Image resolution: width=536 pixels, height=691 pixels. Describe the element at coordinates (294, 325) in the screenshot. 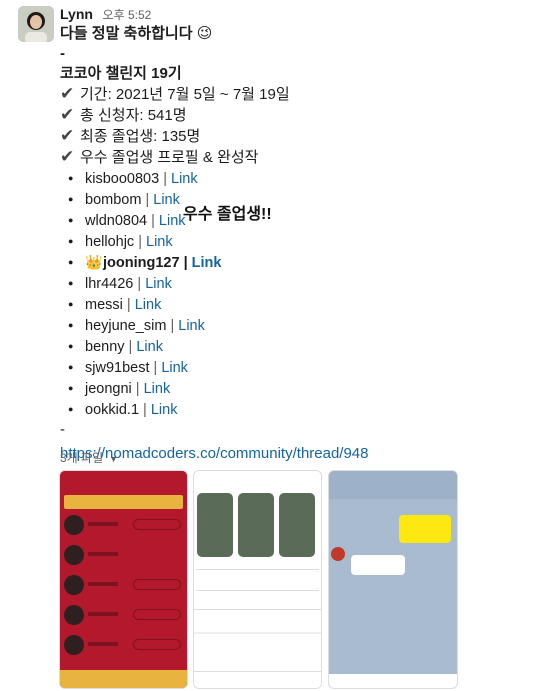

I see `list-item: ● heyjune_sim | Link` at that location.